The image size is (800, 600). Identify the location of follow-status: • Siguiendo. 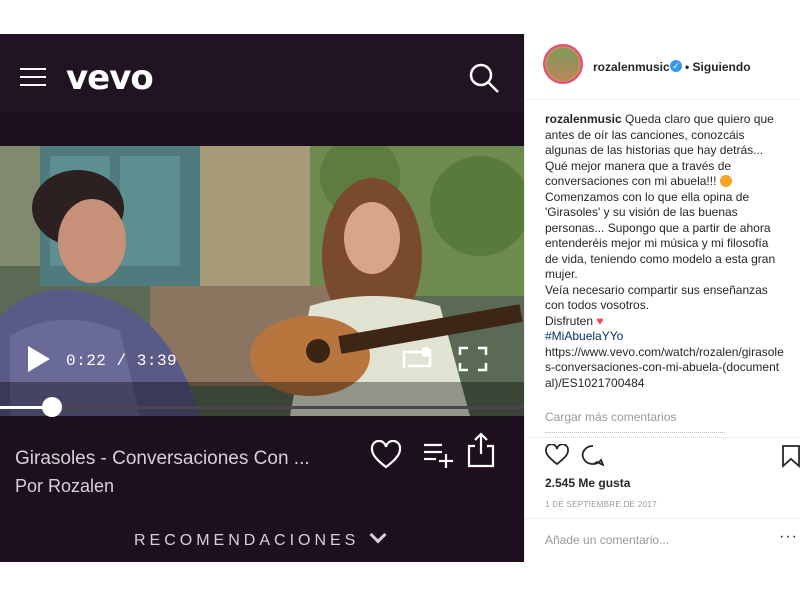
(718, 67).